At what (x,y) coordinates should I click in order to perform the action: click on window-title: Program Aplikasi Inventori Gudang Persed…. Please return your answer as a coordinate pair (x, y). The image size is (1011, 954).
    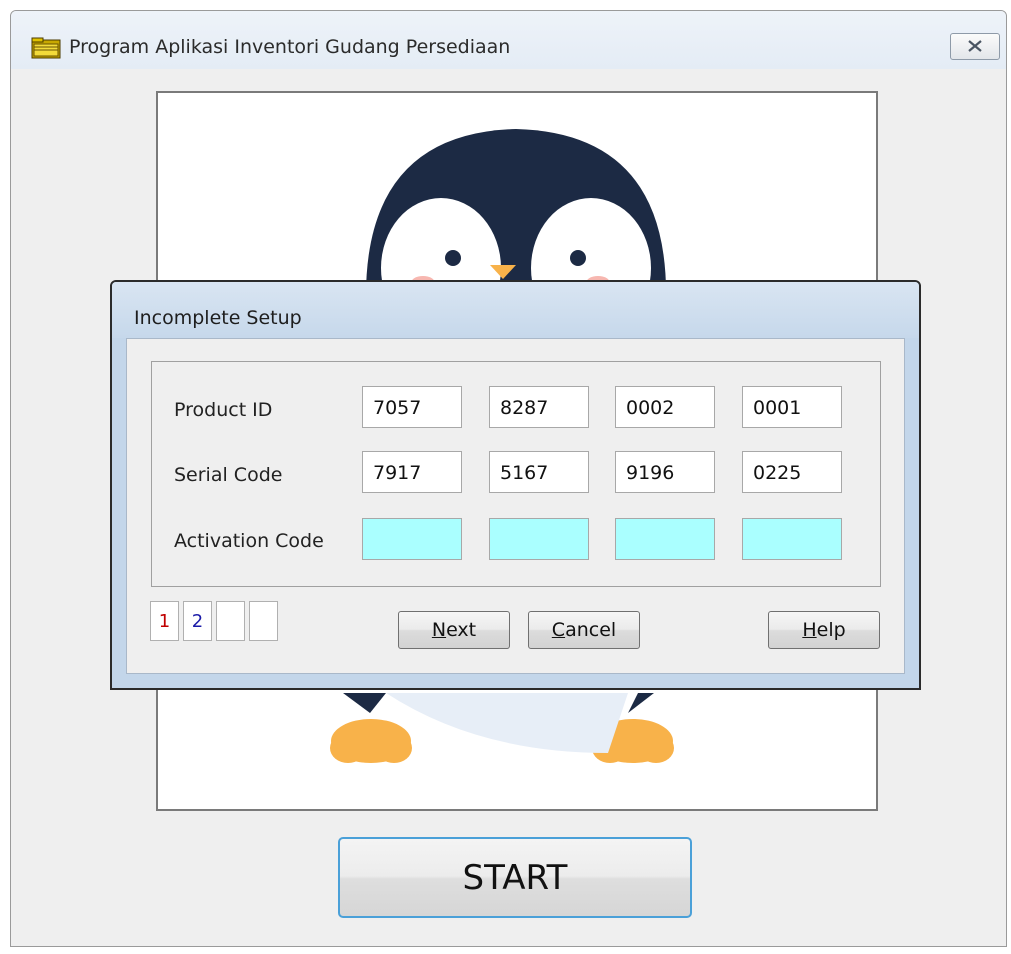
    Looking at the image, I should click on (290, 47).